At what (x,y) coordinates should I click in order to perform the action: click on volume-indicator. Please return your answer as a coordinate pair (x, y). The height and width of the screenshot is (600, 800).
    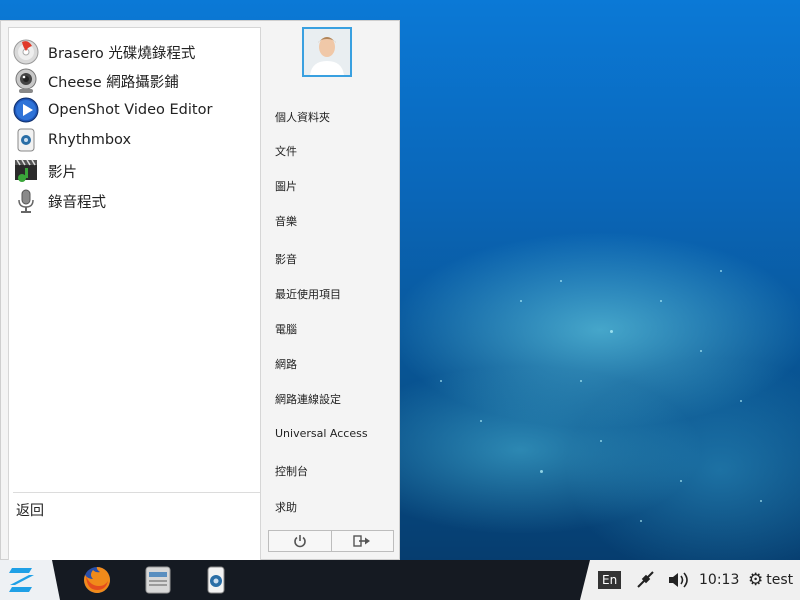
    Looking at the image, I should click on (678, 580).